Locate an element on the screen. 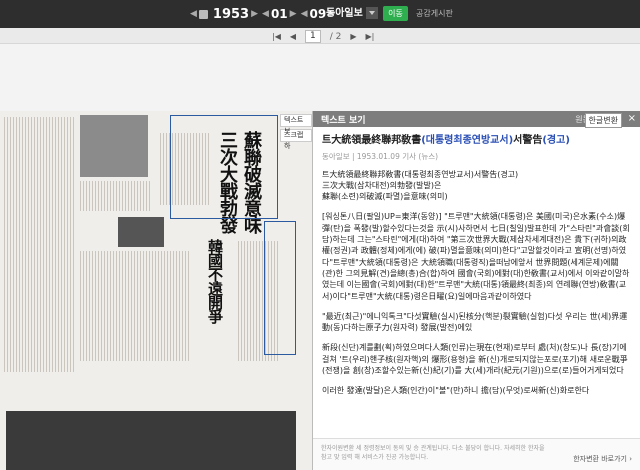  side-tabs: 텍스트 보 스크랩 하 is located at coordinates (296, 132).